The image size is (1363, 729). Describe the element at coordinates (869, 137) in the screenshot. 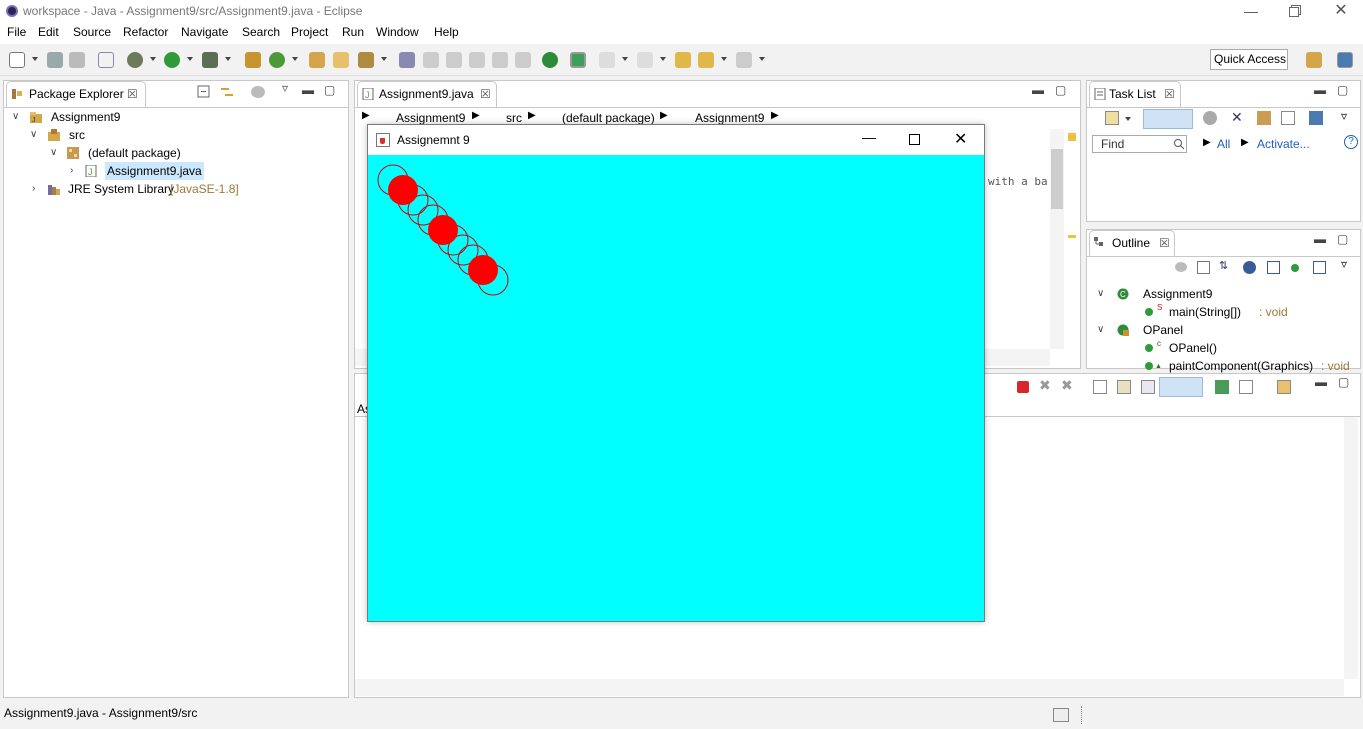

I see `swing-minimize-button: —` at that location.